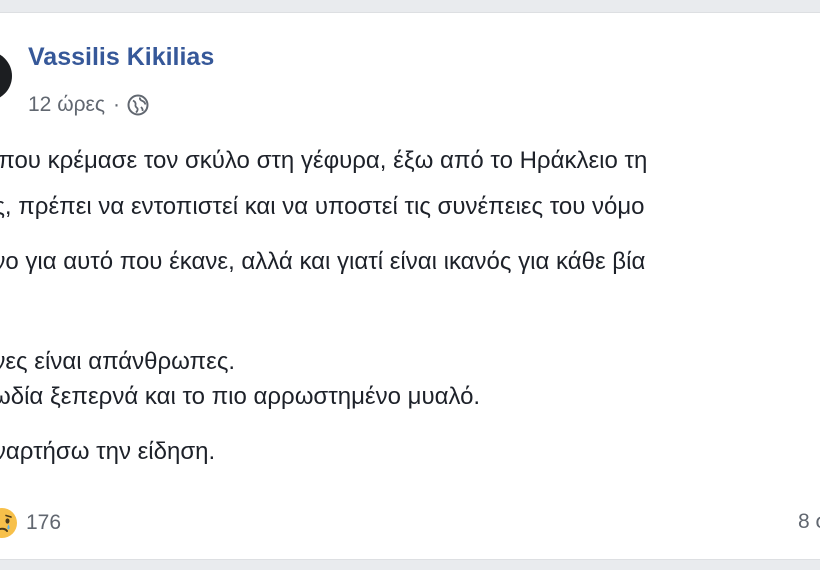 The width and height of the screenshot is (820, 570). Describe the element at coordinates (9, 523) in the screenshot. I see `sad-reaction-icon` at that location.